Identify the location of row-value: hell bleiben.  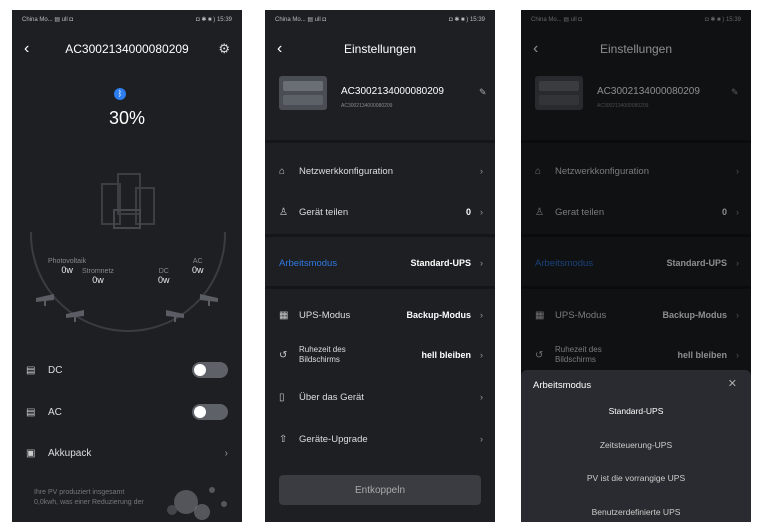
(446, 355).